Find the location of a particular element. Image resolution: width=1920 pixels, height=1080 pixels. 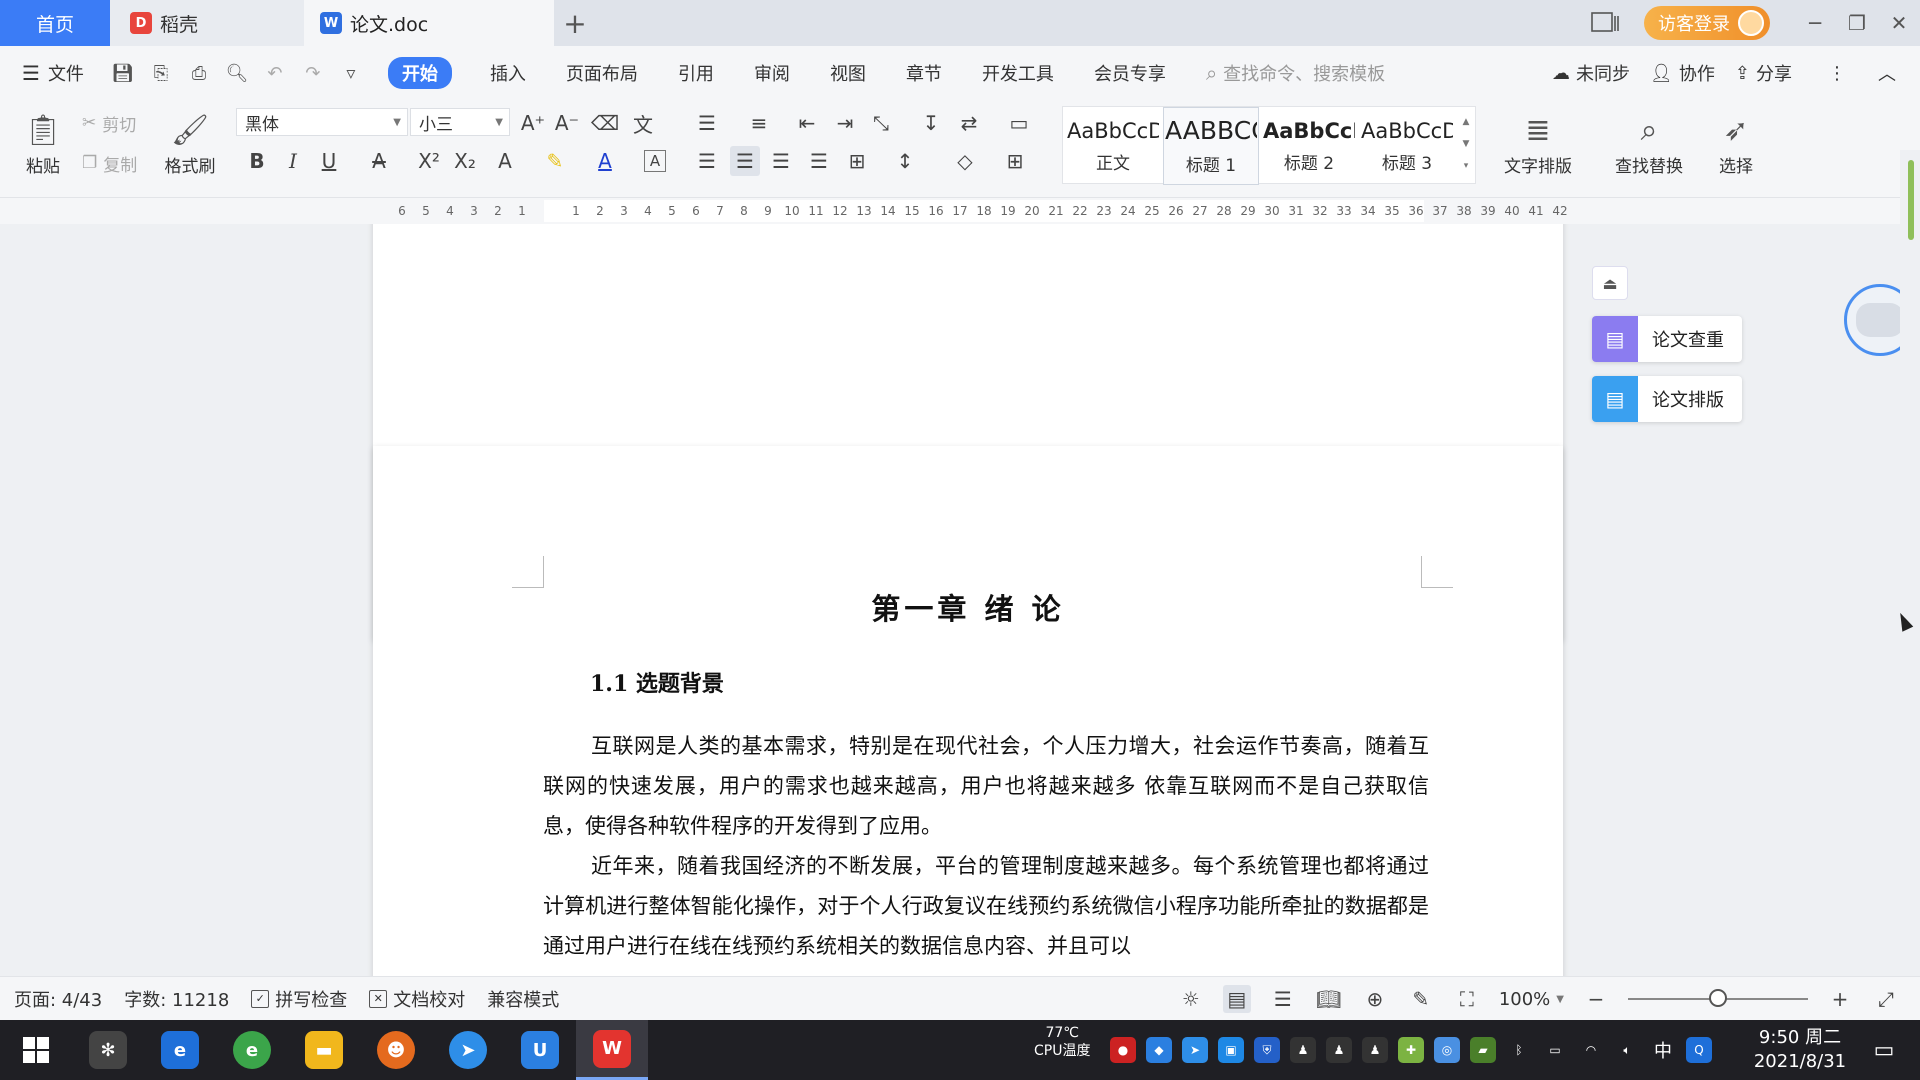

grow-font-icon: A⁺ is located at coordinates (533, 123).